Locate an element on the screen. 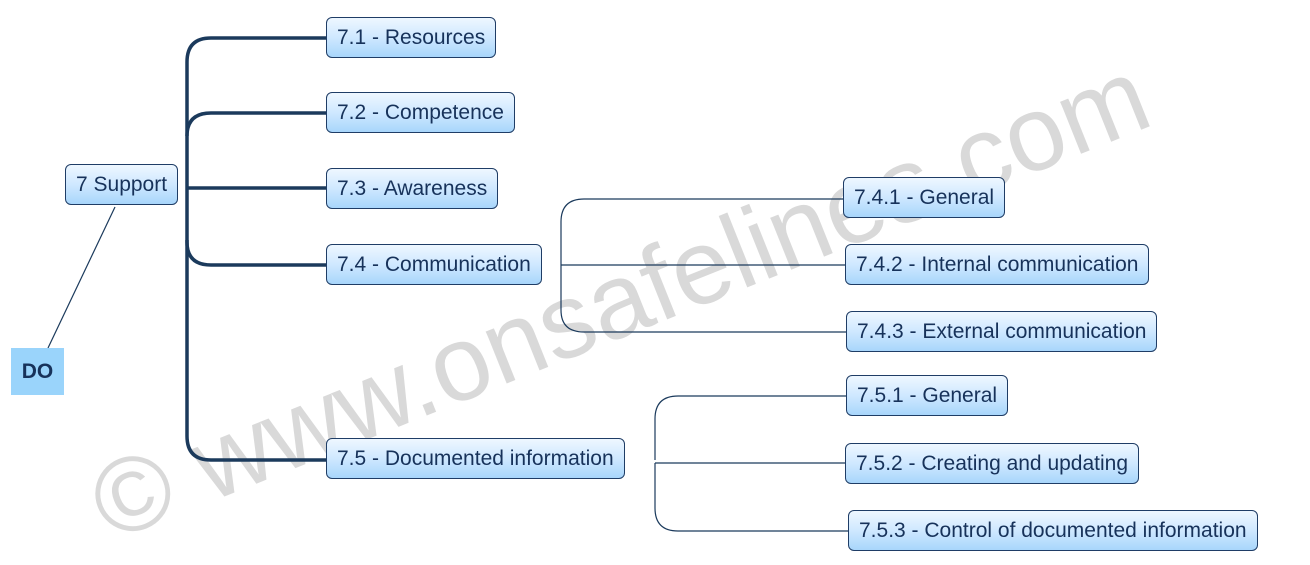  node-7-2: 7.2 - Competence is located at coordinates (420, 112).